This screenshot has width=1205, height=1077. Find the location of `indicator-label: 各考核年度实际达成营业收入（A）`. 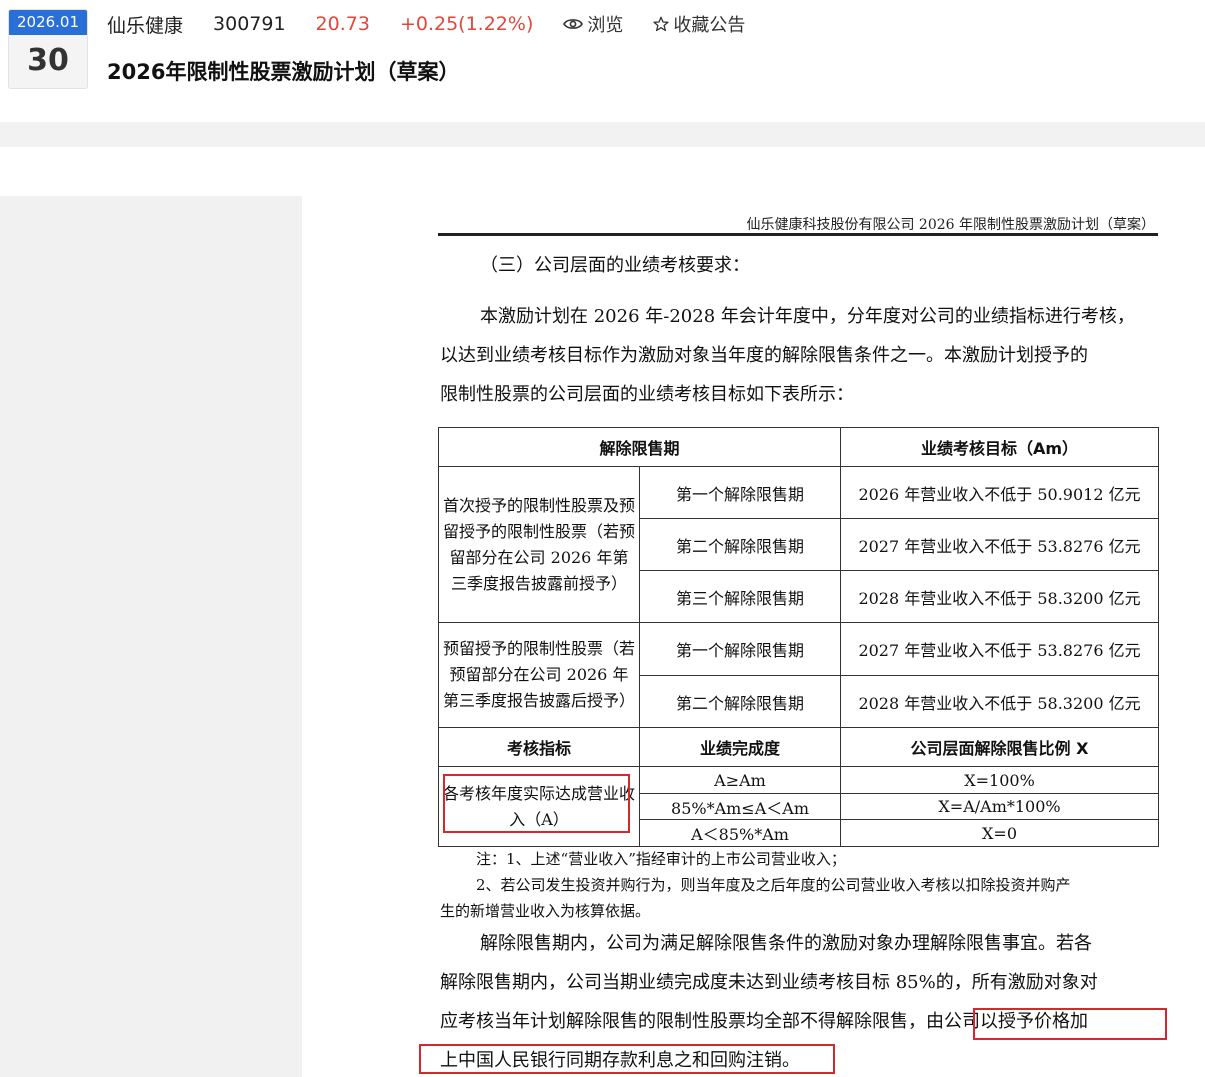

indicator-label: 各考核年度实际达成营业收入（A） is located at coordinates (539, 806).